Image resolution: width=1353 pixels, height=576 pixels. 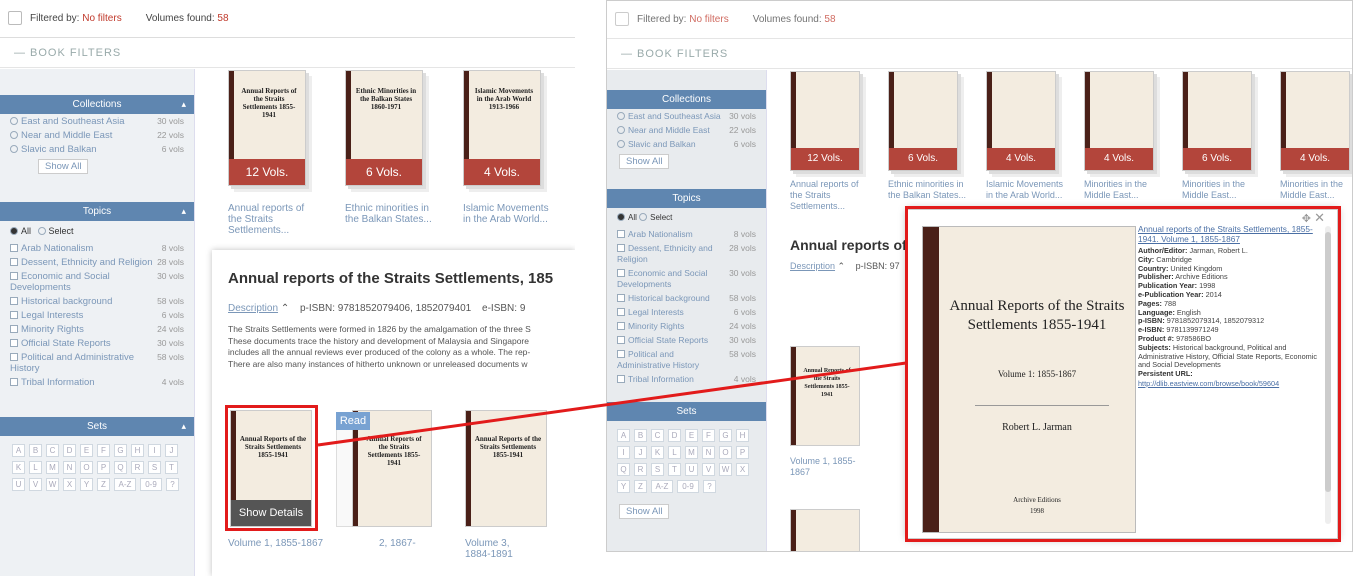 I want to click on set-letter: F, so click(x=708, y=435).